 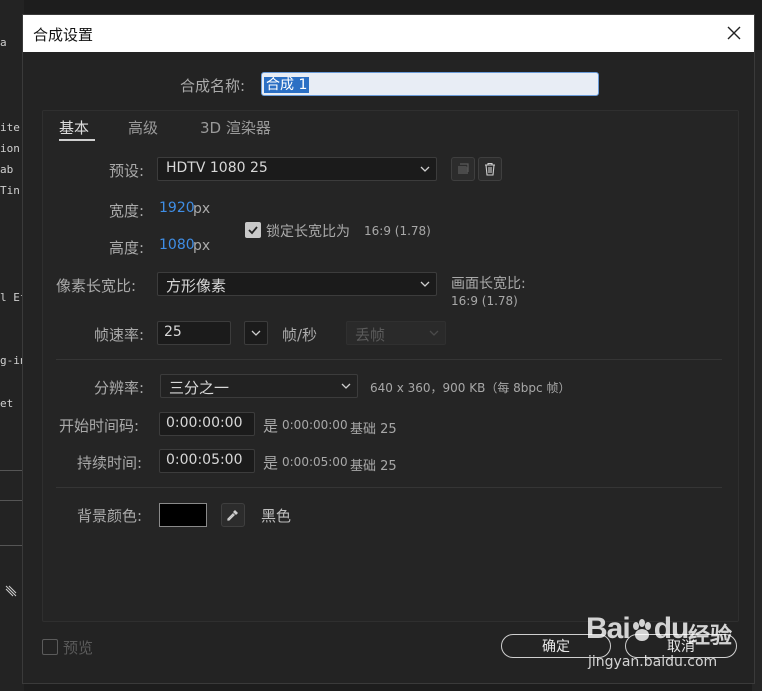 I want to click on preview-label: 预览, so click(x=78, y=648).